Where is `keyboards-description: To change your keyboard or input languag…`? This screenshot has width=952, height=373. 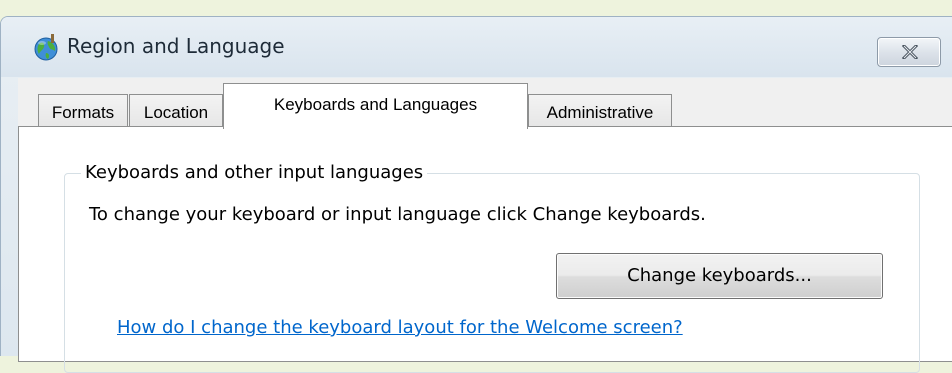 keyboards-description: To change your keyboard or input languag… is located at coordinates (397, 214).